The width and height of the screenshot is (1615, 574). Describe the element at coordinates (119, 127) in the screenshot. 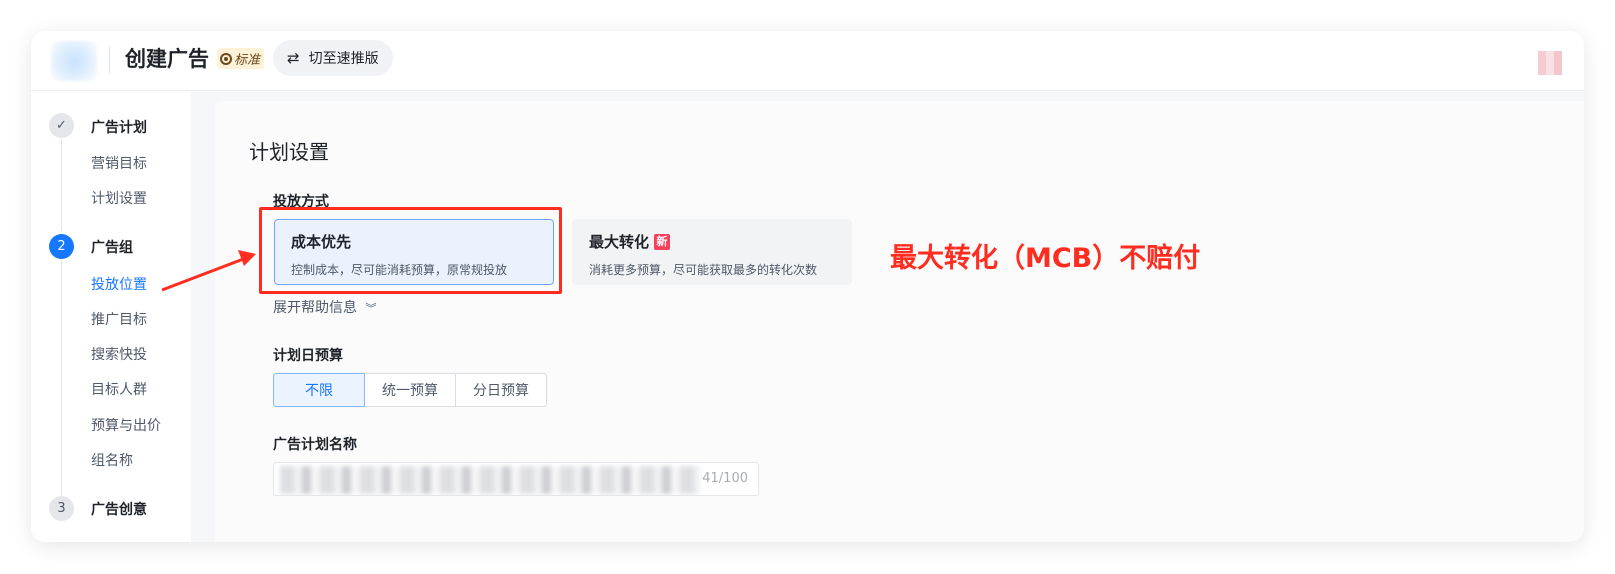

I see `step-1-label: 广告计划` at that location.